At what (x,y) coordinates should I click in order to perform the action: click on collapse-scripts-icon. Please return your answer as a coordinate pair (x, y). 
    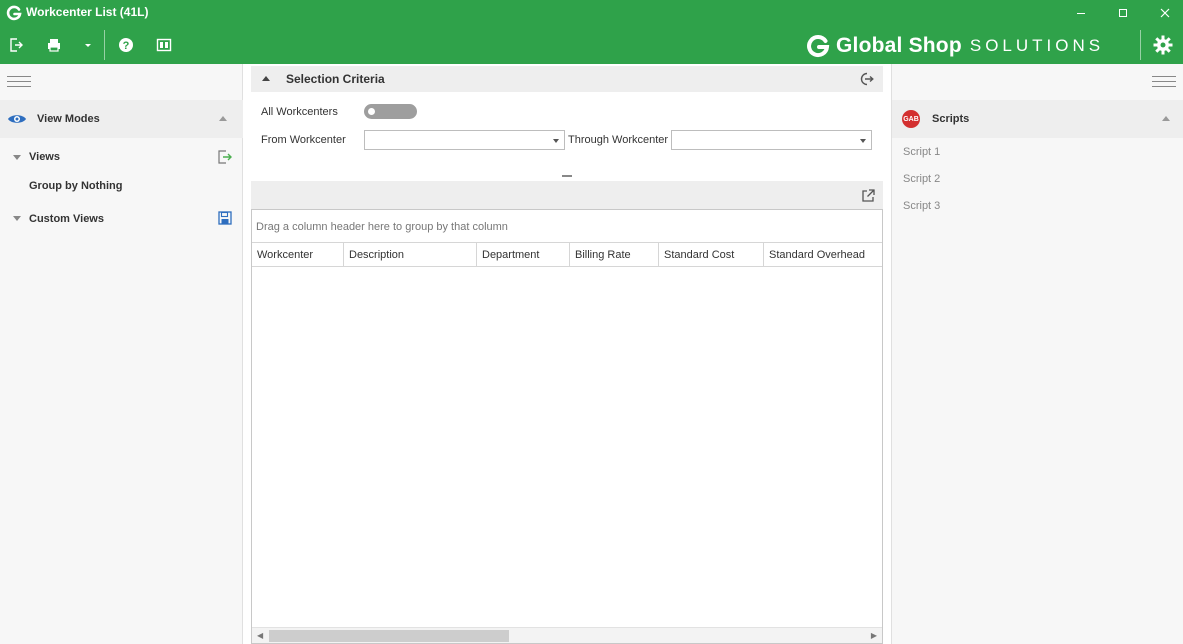
    Looking at the image, I should click on (1166, 118).